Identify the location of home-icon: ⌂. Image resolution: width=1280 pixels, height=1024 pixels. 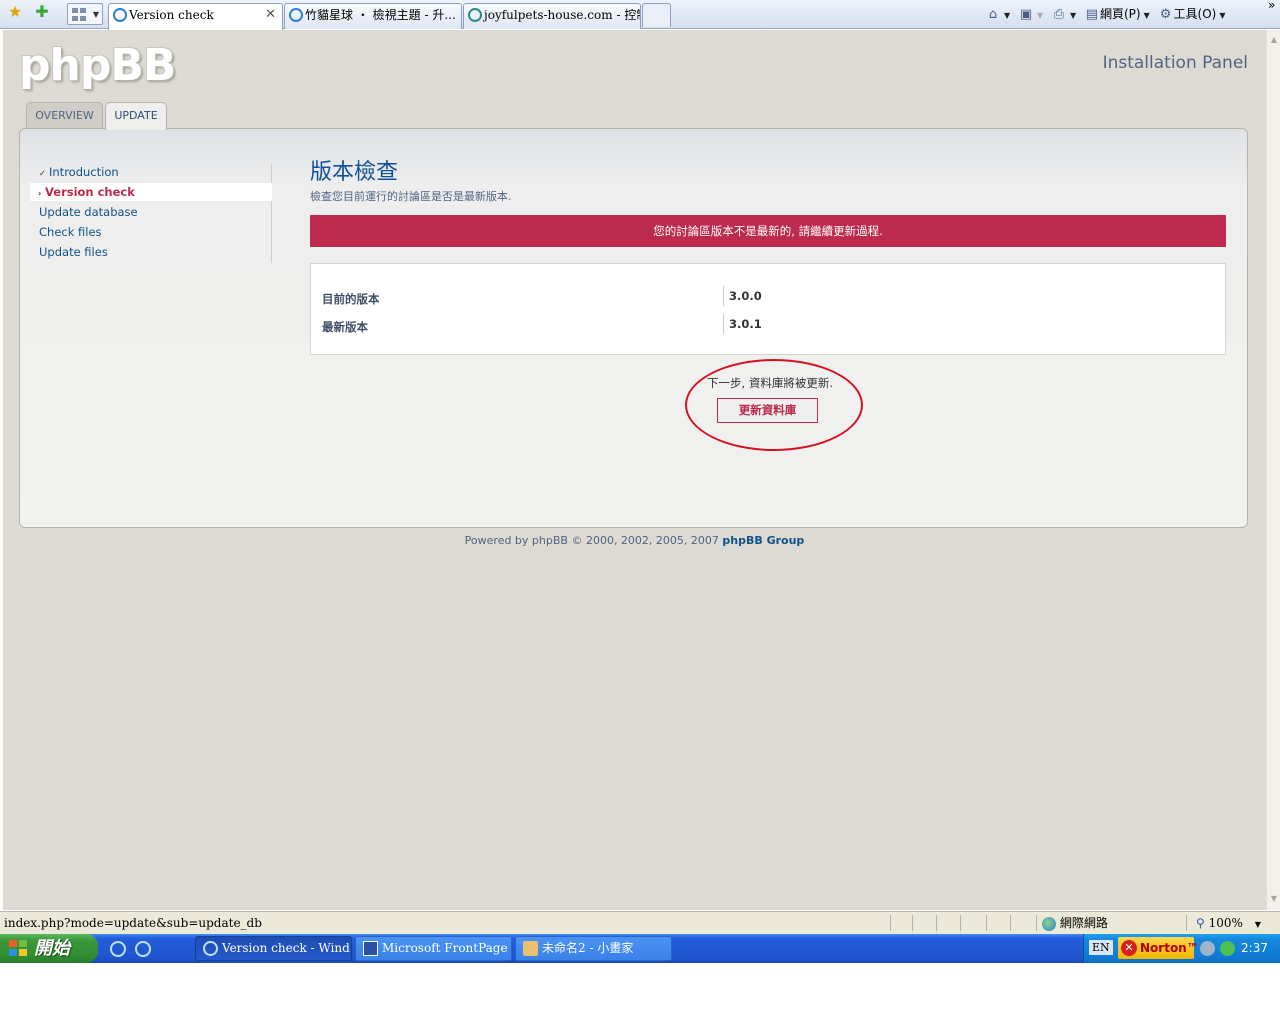
(993, 15).